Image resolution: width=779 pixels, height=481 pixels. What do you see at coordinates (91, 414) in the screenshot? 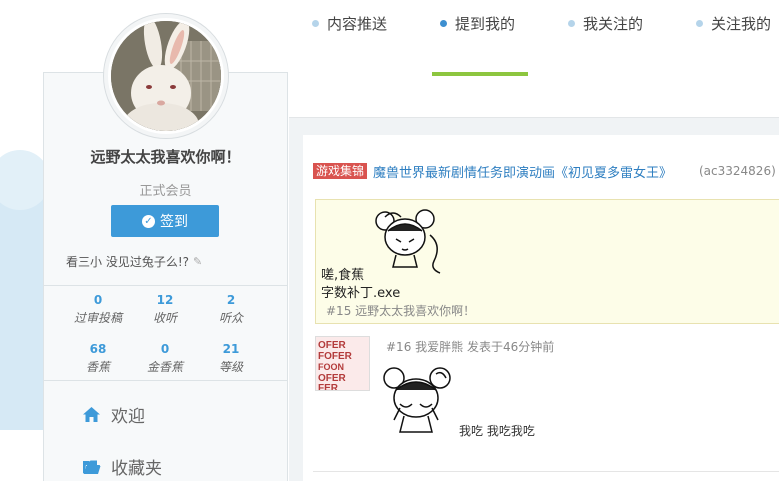
I see `home-icon` at bounding box center [91, 414].